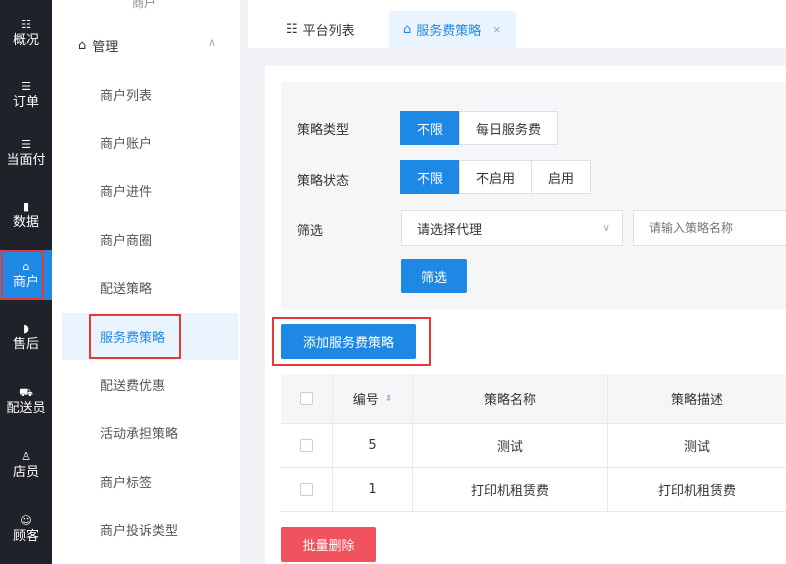  What do you see at coordinates (430, 177) in the screenshot?
I see `status-option-all: 不限` at bounding box center [430, 177].